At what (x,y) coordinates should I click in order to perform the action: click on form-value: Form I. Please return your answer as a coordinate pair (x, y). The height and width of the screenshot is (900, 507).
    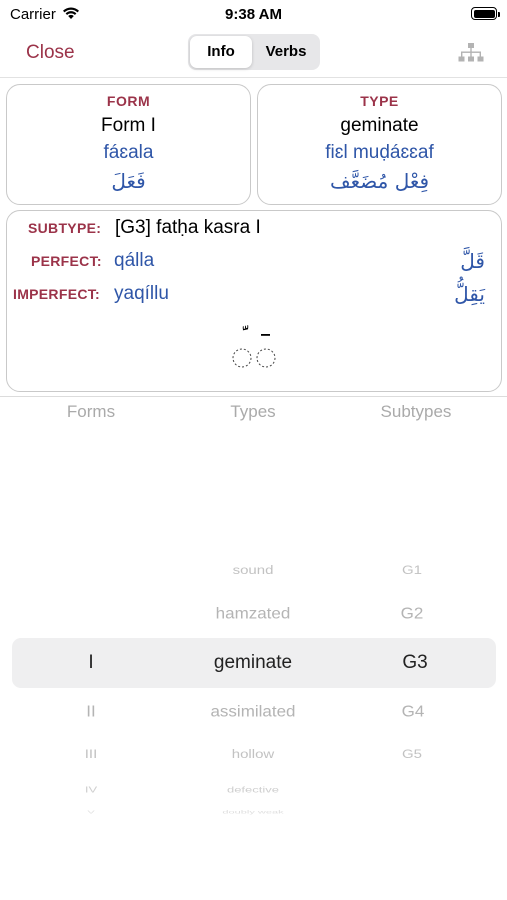
    Looking at the image, I should click on (128, 125).